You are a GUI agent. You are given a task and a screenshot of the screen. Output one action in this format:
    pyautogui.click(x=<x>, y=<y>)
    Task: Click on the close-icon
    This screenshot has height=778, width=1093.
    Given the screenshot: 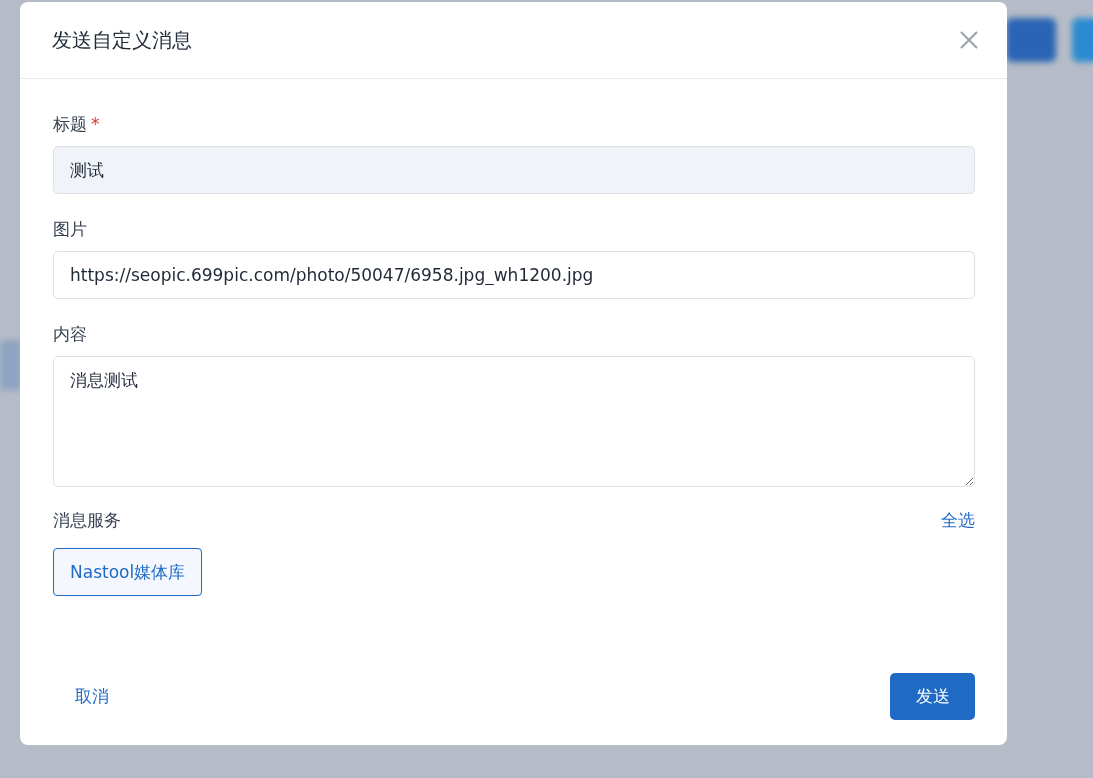 What is the action you would take?
    pyautogui.click(x=969, y=40)
    